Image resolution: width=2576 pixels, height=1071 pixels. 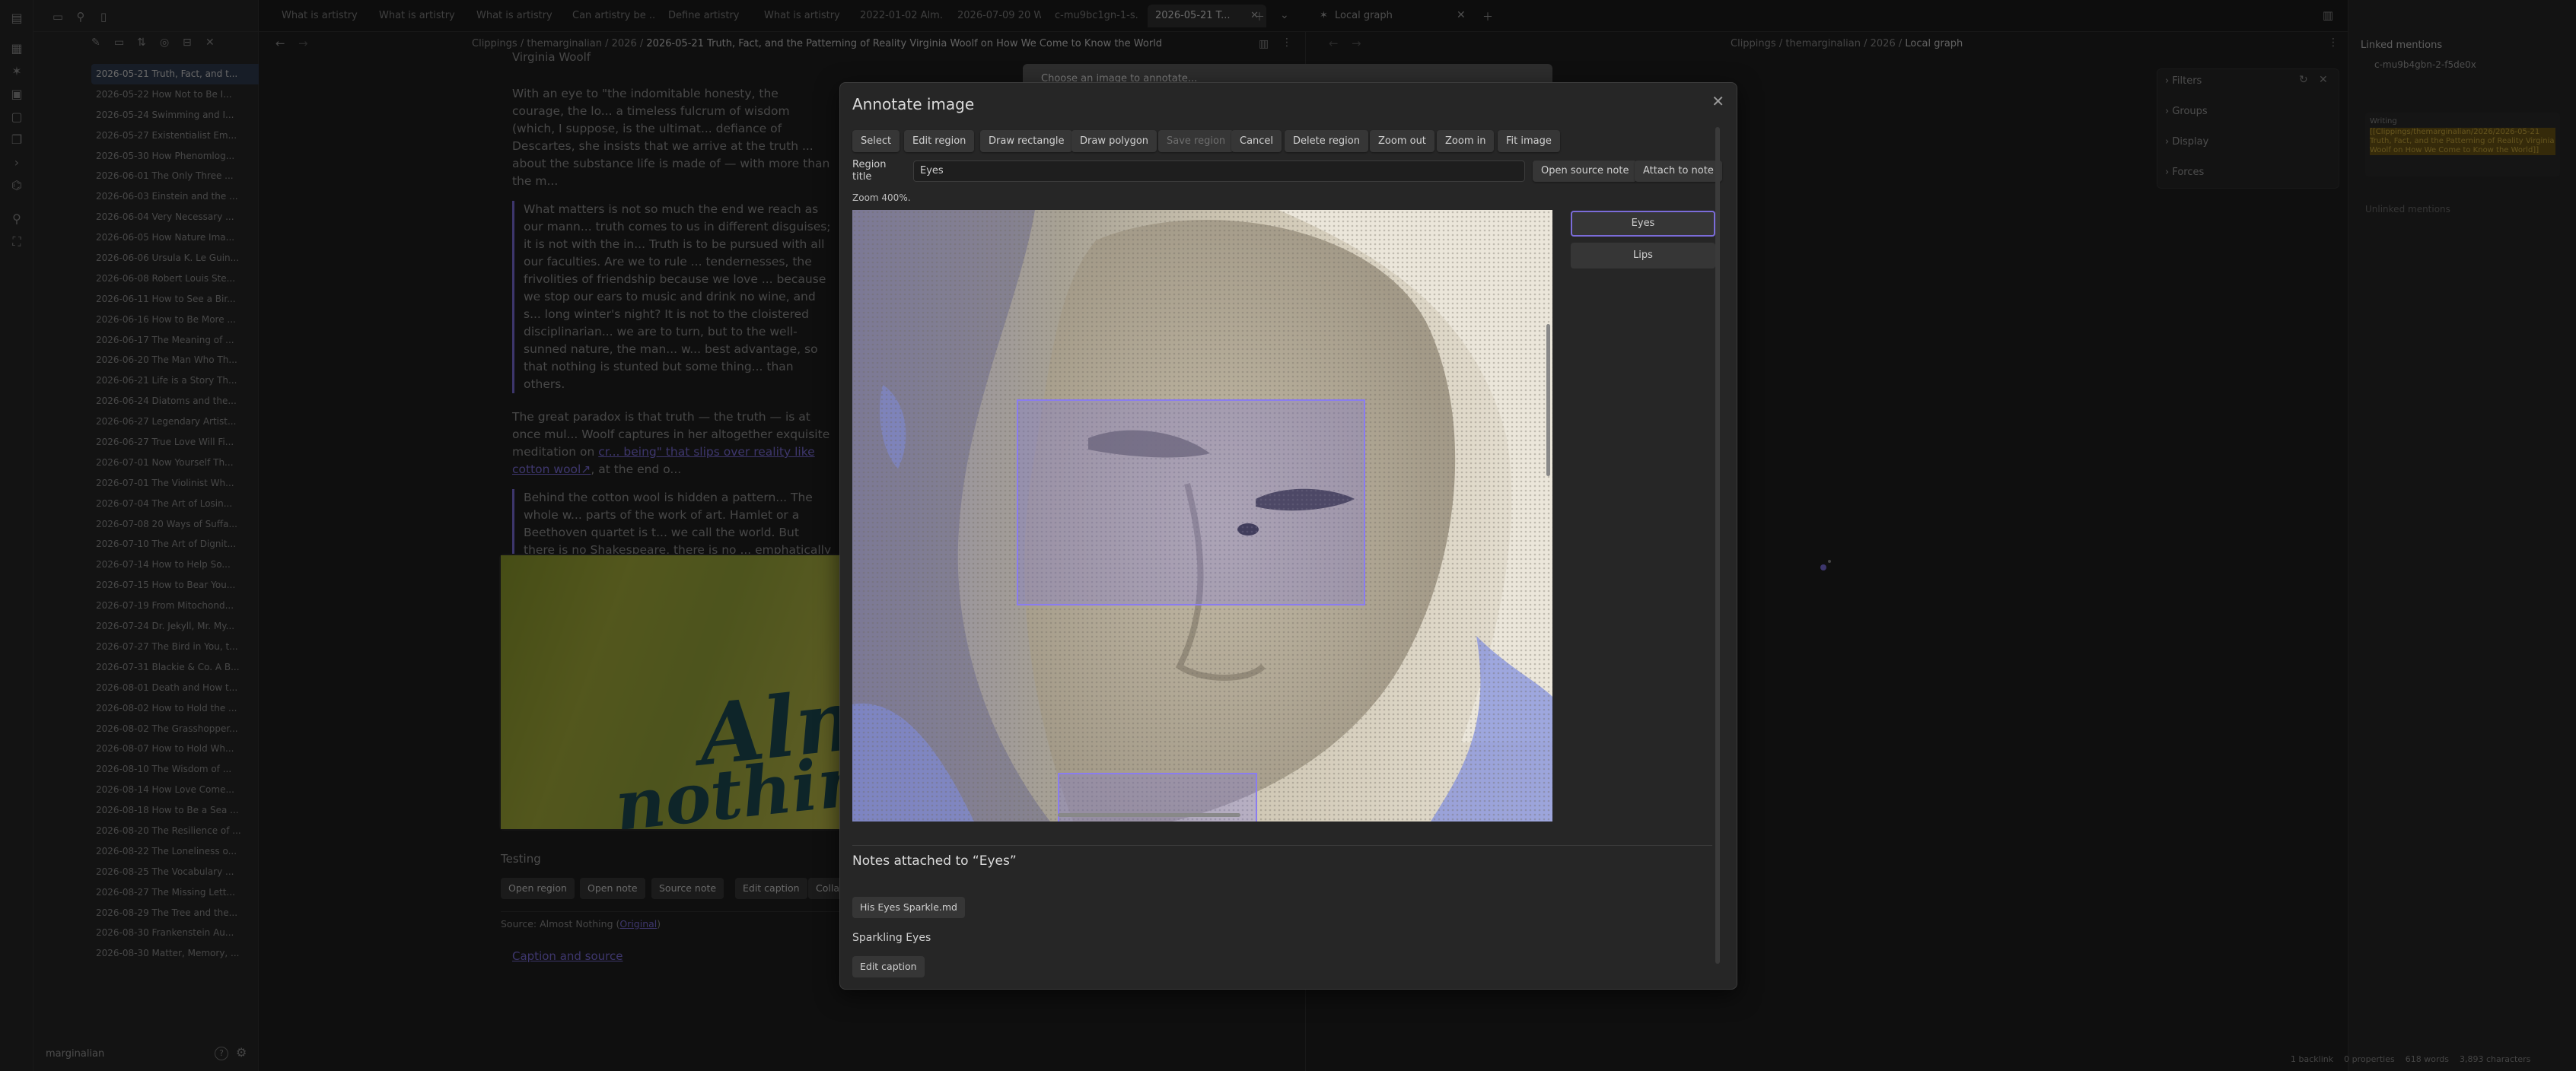 What do you see at coordinates (913, 104) in the screenshot?
I see `modal-title: Annotate image` at bounding box center [913, 104].